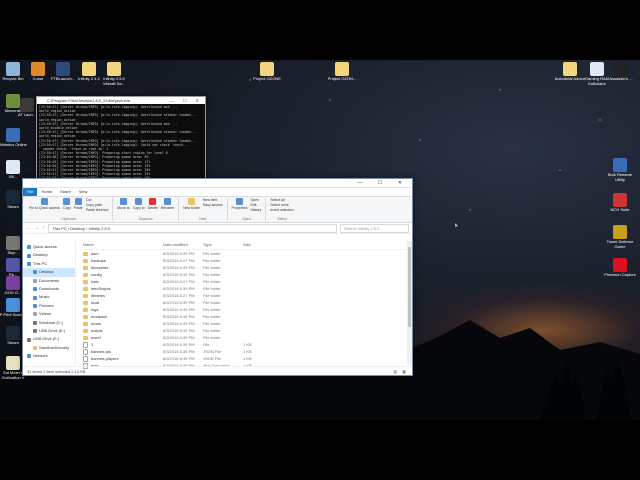  I want to click on column-headers: Name Date modified Type Size, so click(245, 245).